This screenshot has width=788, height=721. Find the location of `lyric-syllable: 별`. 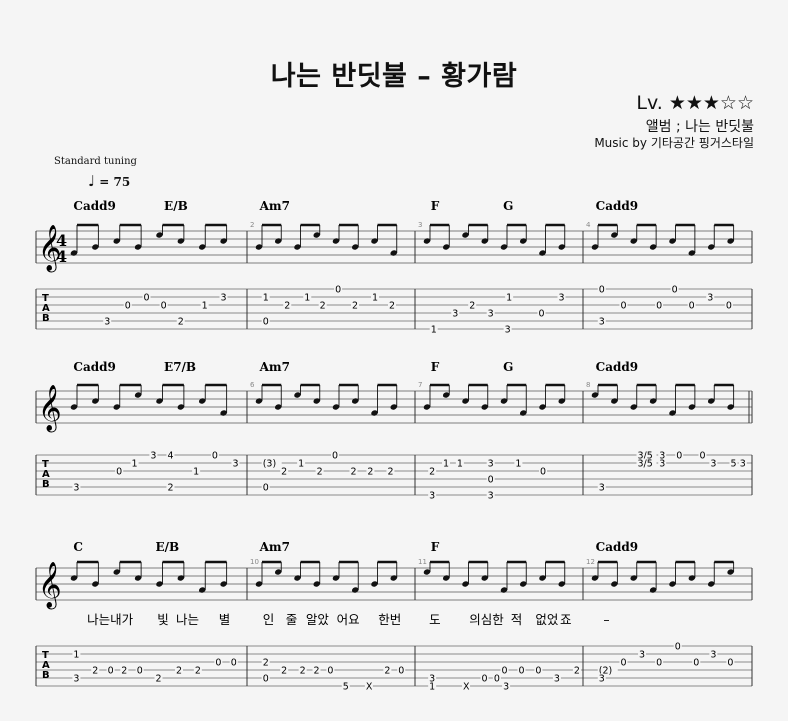

lyric-syllable: 별 is located at coordinates (225, 619).